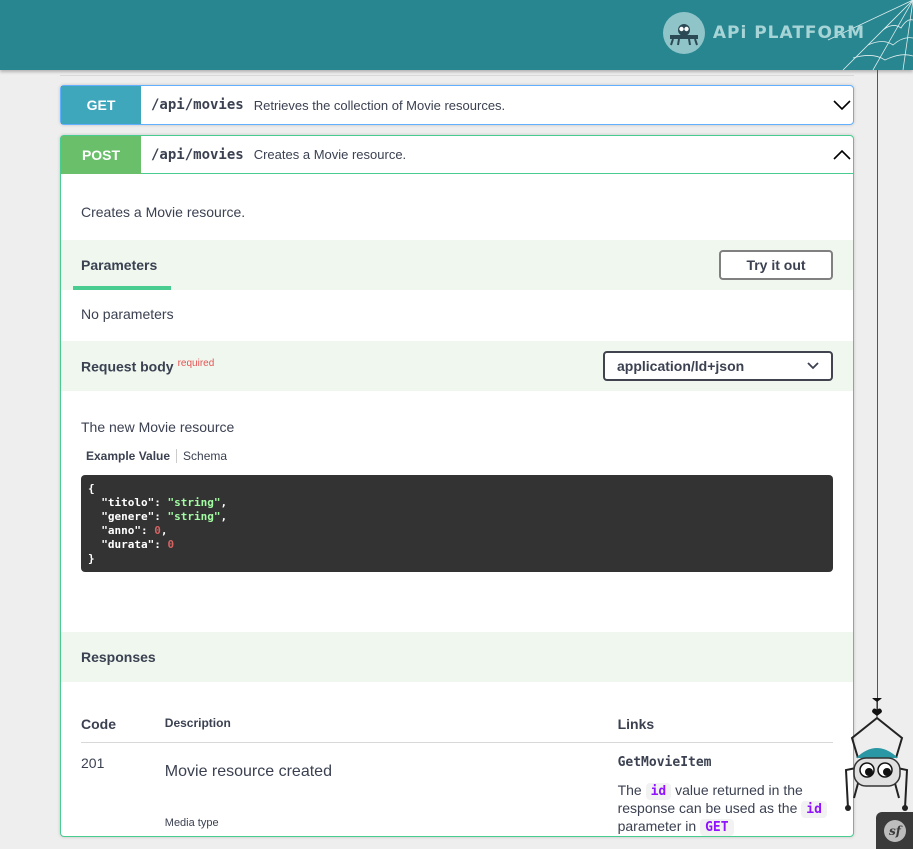 The height and width of the screenshot is (849, 913). Describe the element at coordinates (681, 366) in the screenshot. I see `content-type-value: application/ld+json` at that location.